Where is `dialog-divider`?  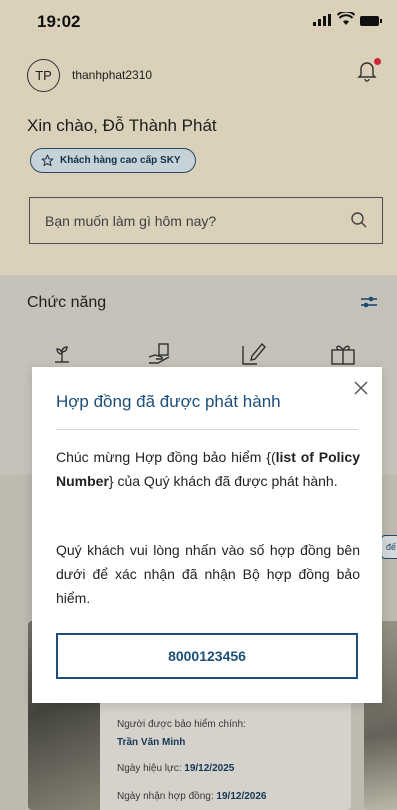 dialog-divider is located at coordinates (207, 429).